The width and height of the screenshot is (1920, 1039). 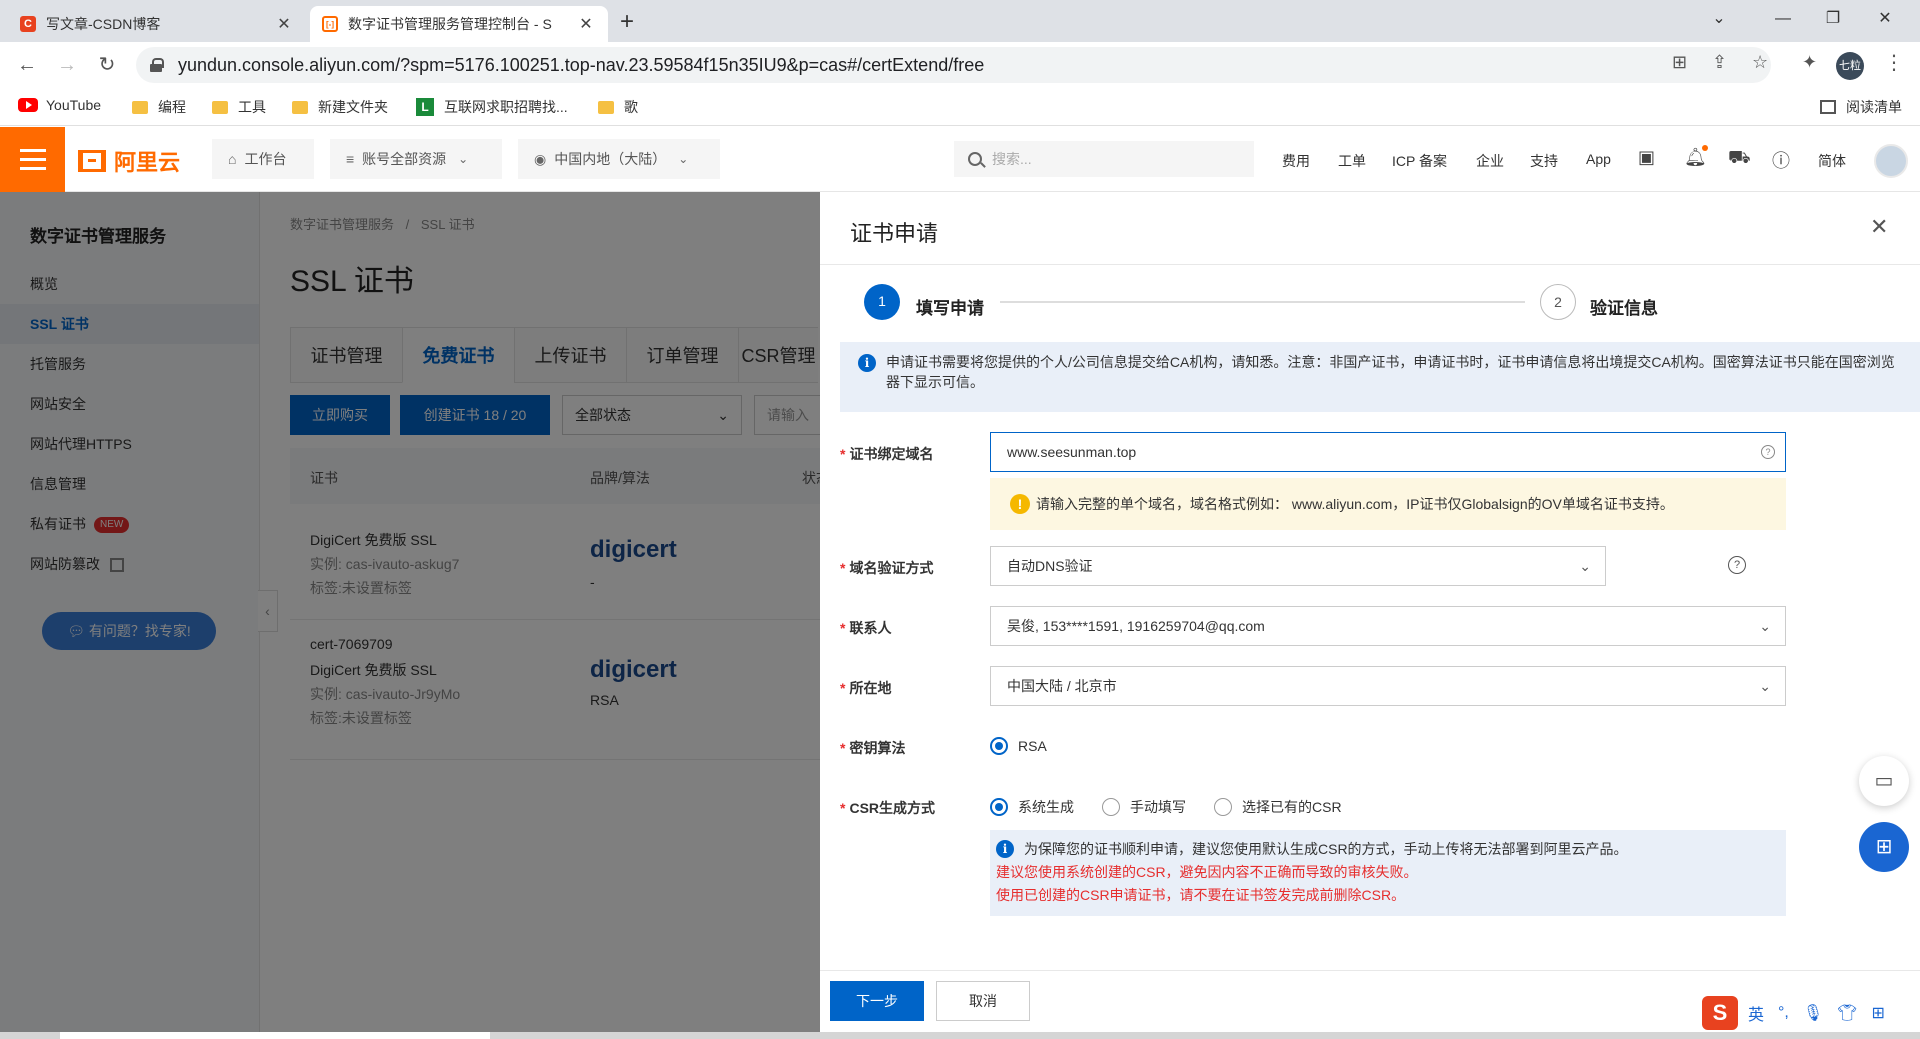 I want to click on translate-icon: ⊞, so click(x=1679, y=62).